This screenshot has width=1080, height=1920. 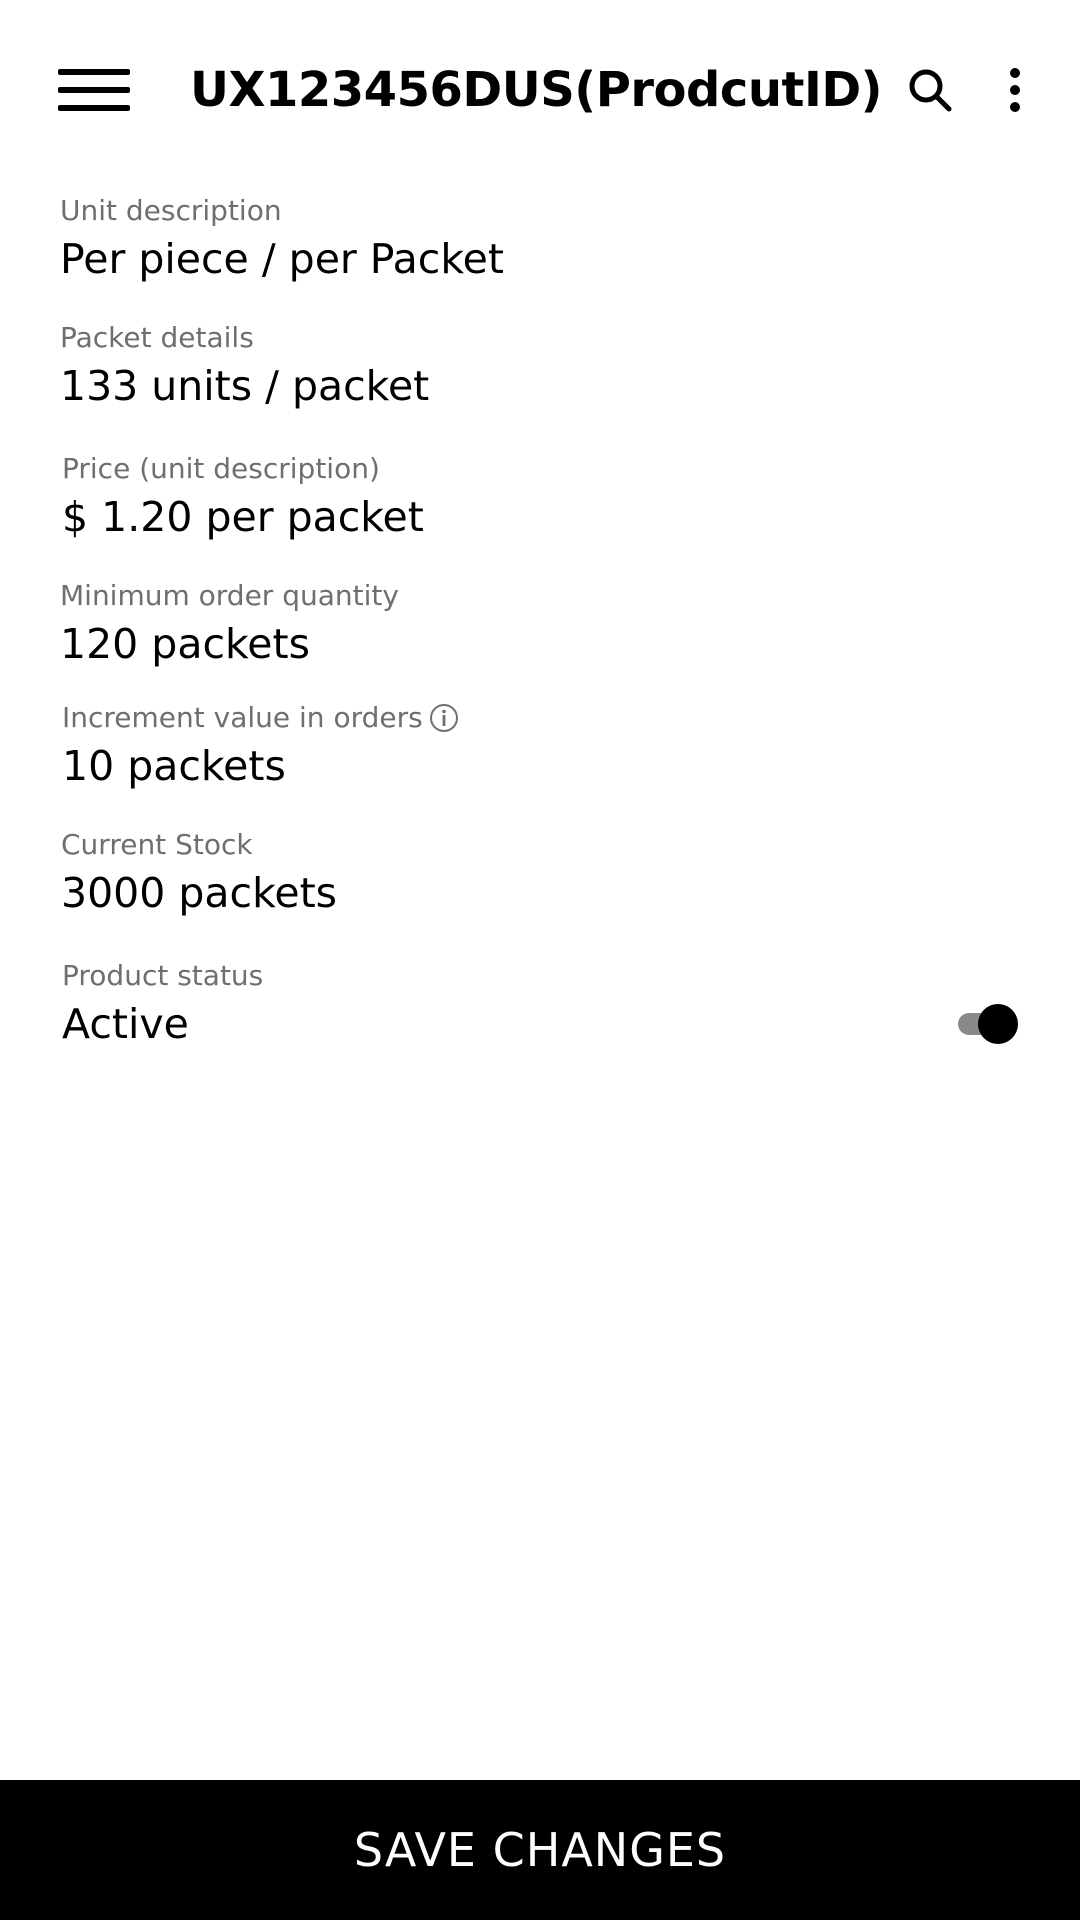 I want to click on field-current-stock: Current Stock 3000 packets, so click(x=199, y=874).